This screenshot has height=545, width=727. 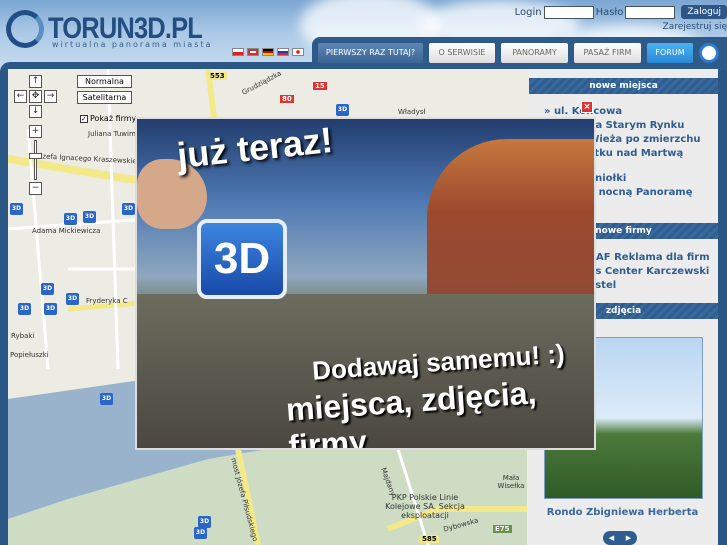 I want to click on map-type-normal: Normalna, so click(x=104, y=81).